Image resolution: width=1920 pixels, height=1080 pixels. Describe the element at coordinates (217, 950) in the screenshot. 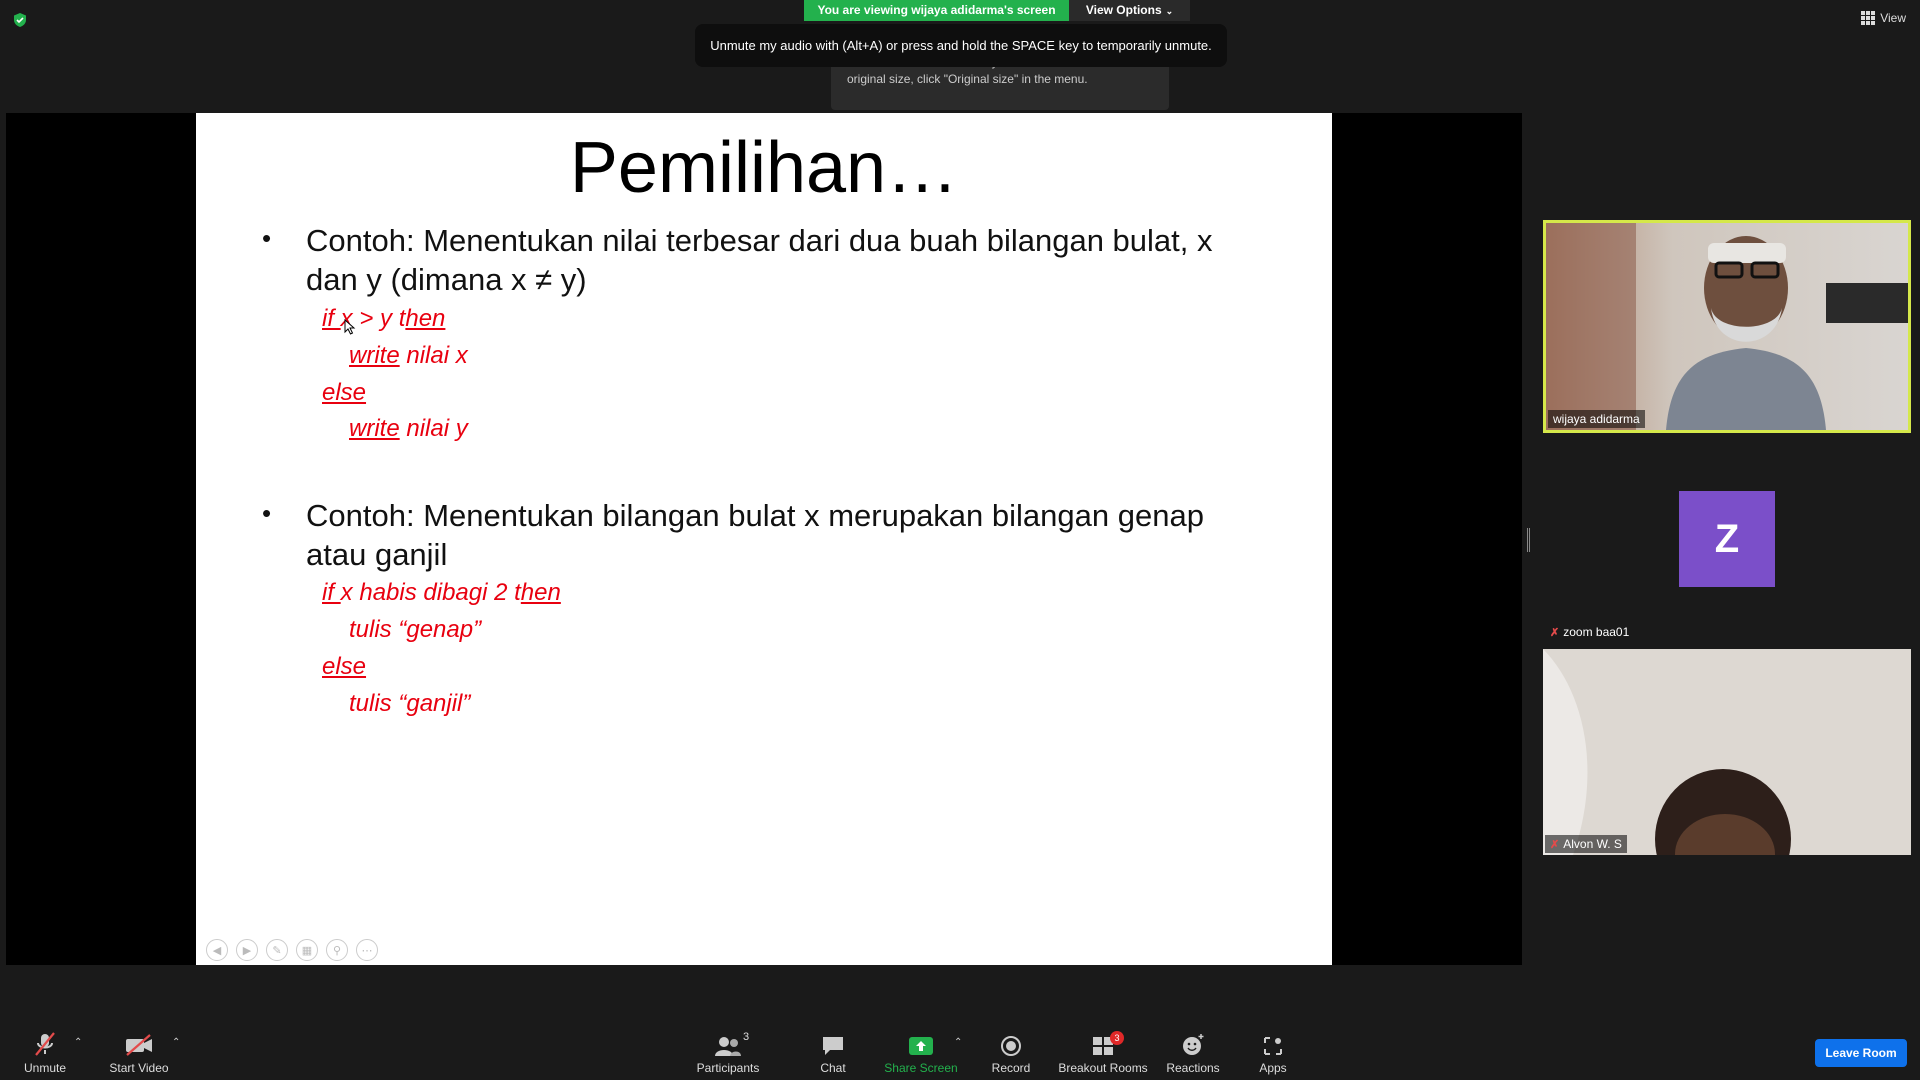

I see `previous-slide-icon: ◀` at that location.